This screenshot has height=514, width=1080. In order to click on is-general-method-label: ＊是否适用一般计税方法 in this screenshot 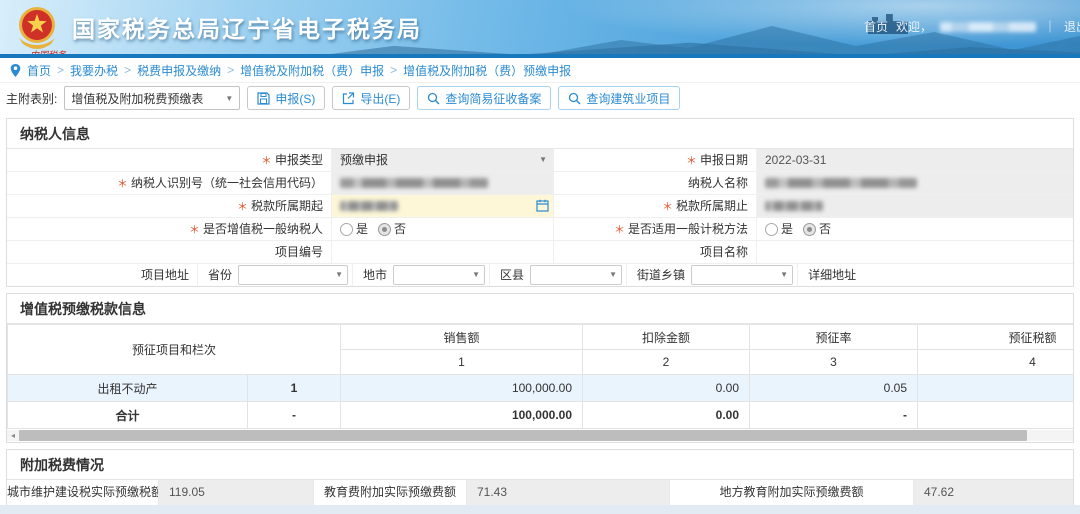, I will do `click(680, 229)`.